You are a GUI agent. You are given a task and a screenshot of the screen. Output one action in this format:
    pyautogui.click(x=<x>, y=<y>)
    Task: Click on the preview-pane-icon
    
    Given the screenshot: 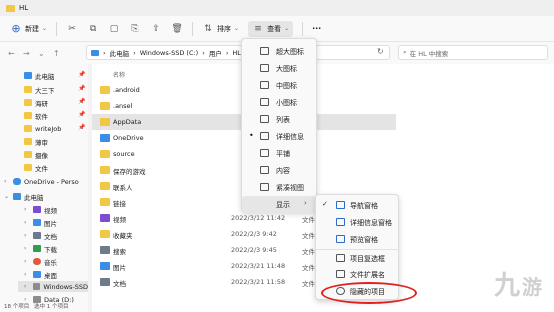 What is the action you would take?
    pyautogui.click(x=340, y=239)
    